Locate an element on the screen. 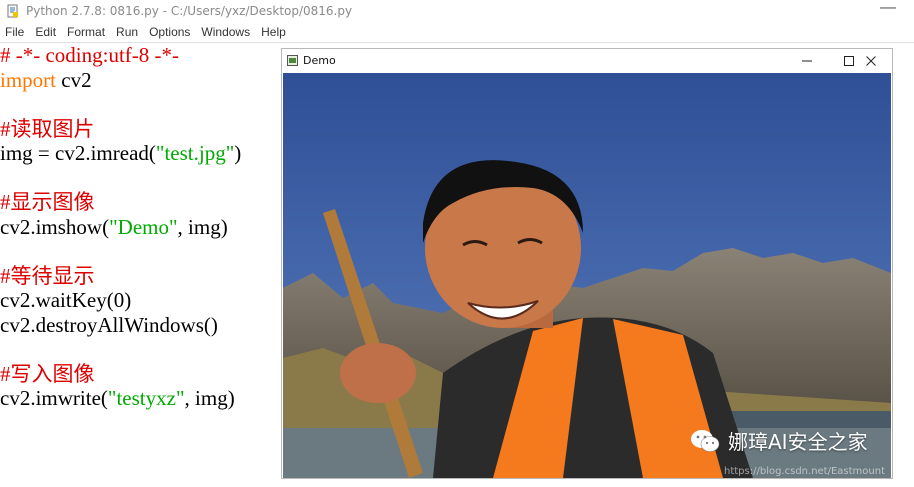  code-line: import cv2 is located at coordinates (141, 80).